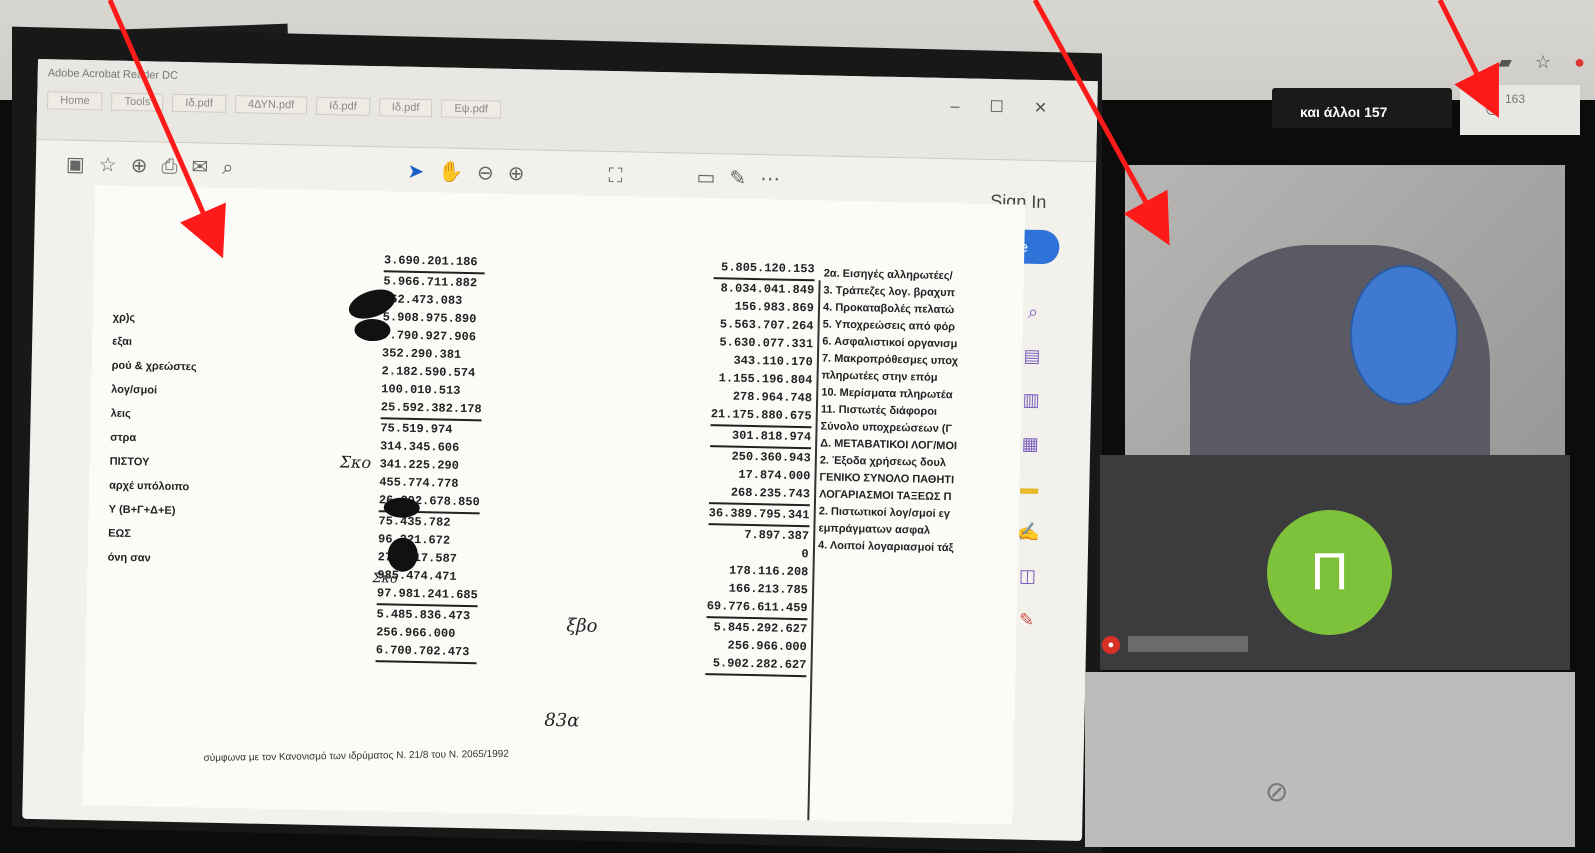 The height and width of the screenshot is (853, 1595). What do you see at coordinates (429, 318) in the screenshot?
I see `value-cell: 5.908.975.890` at bounding box center [429, 318].